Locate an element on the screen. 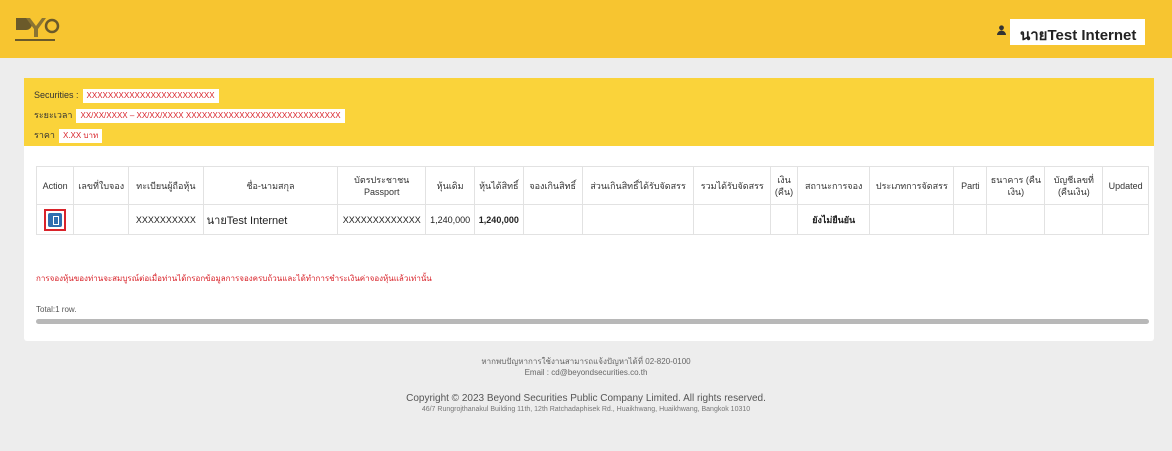 The width and height of the screenshot is (1172, 451). col-right-shares: หุ้นได้สิทธิ์ is located at coordinates (498, 185).